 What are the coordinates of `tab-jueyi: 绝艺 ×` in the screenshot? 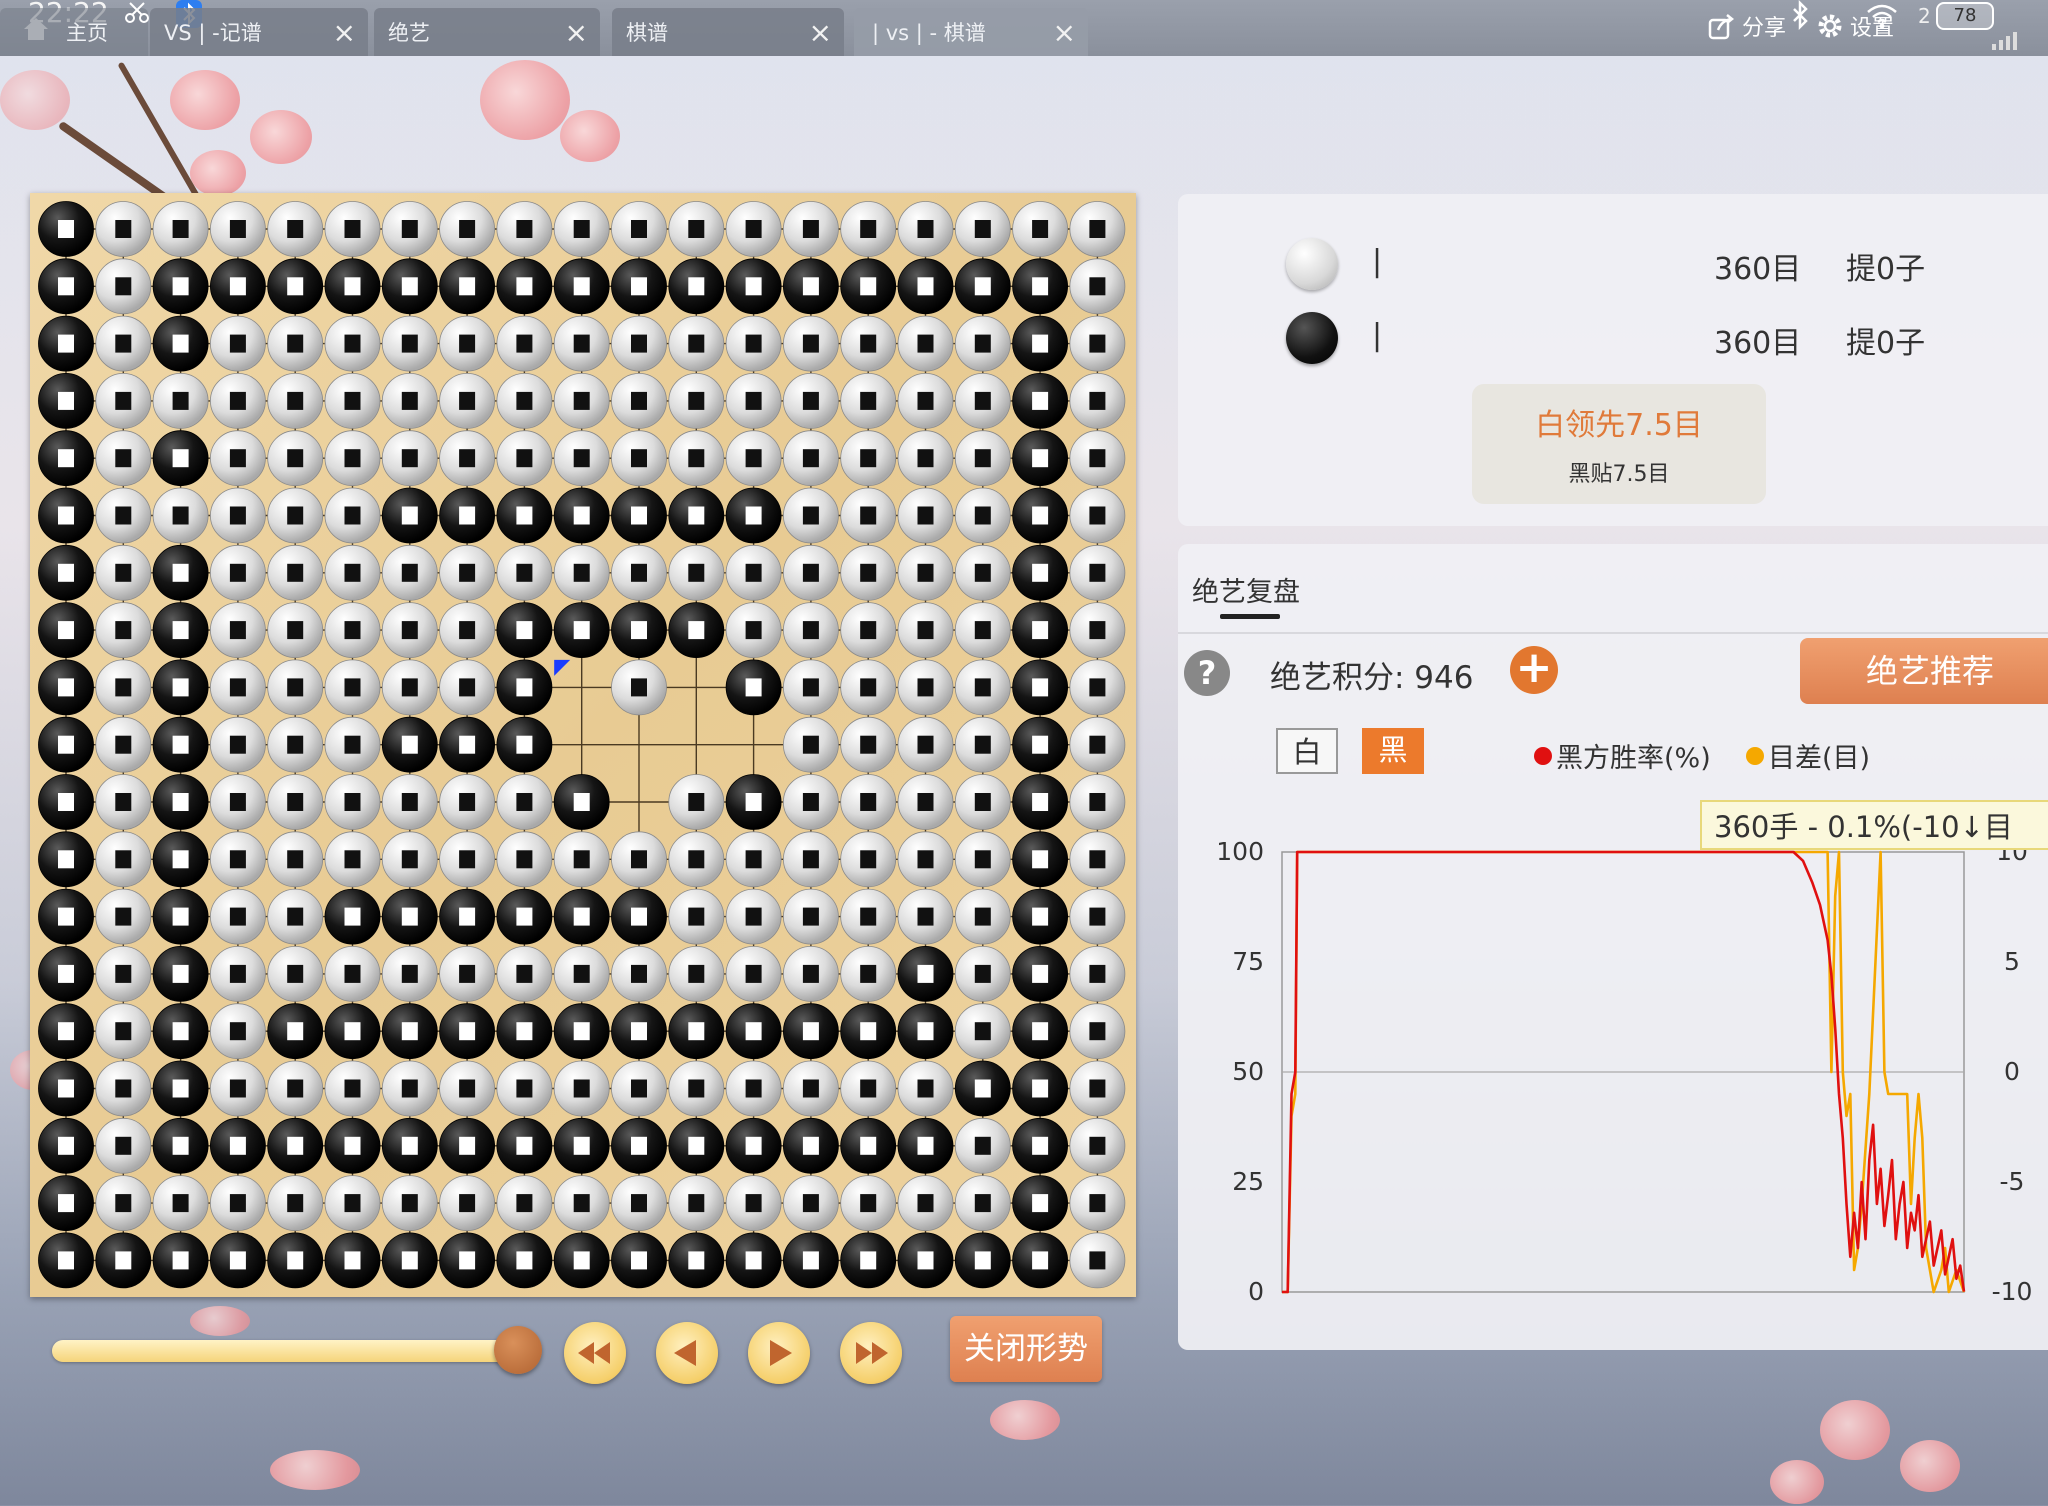 It's located at (487, 32).